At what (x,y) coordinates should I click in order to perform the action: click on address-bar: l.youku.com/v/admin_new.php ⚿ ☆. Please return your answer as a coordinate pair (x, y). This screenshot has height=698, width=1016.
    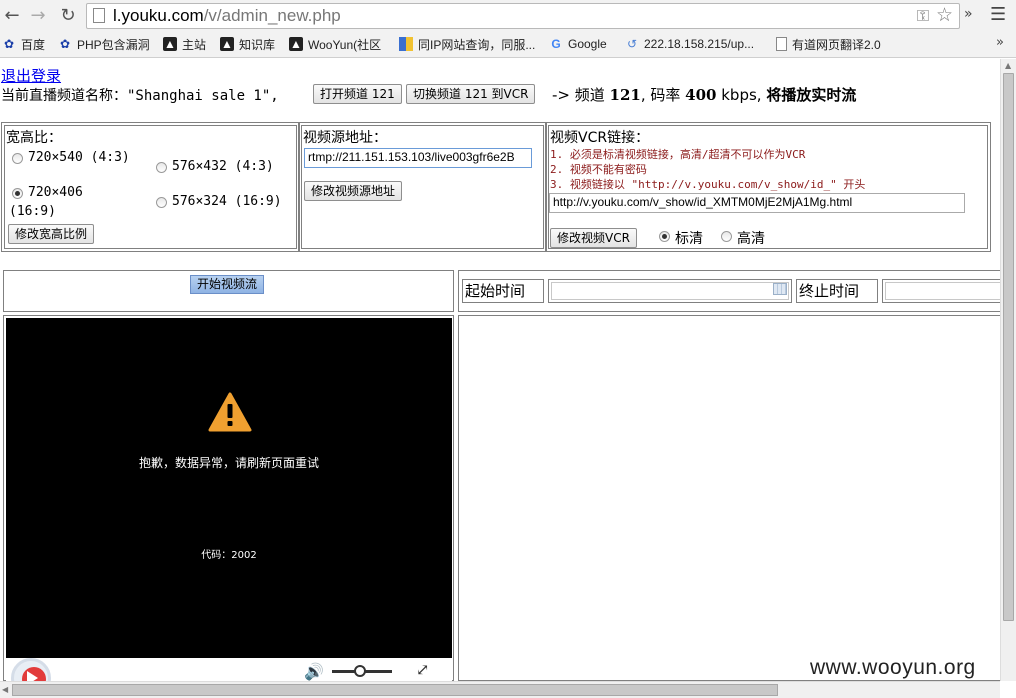
    Looking at the image, I should click on (523, 16).